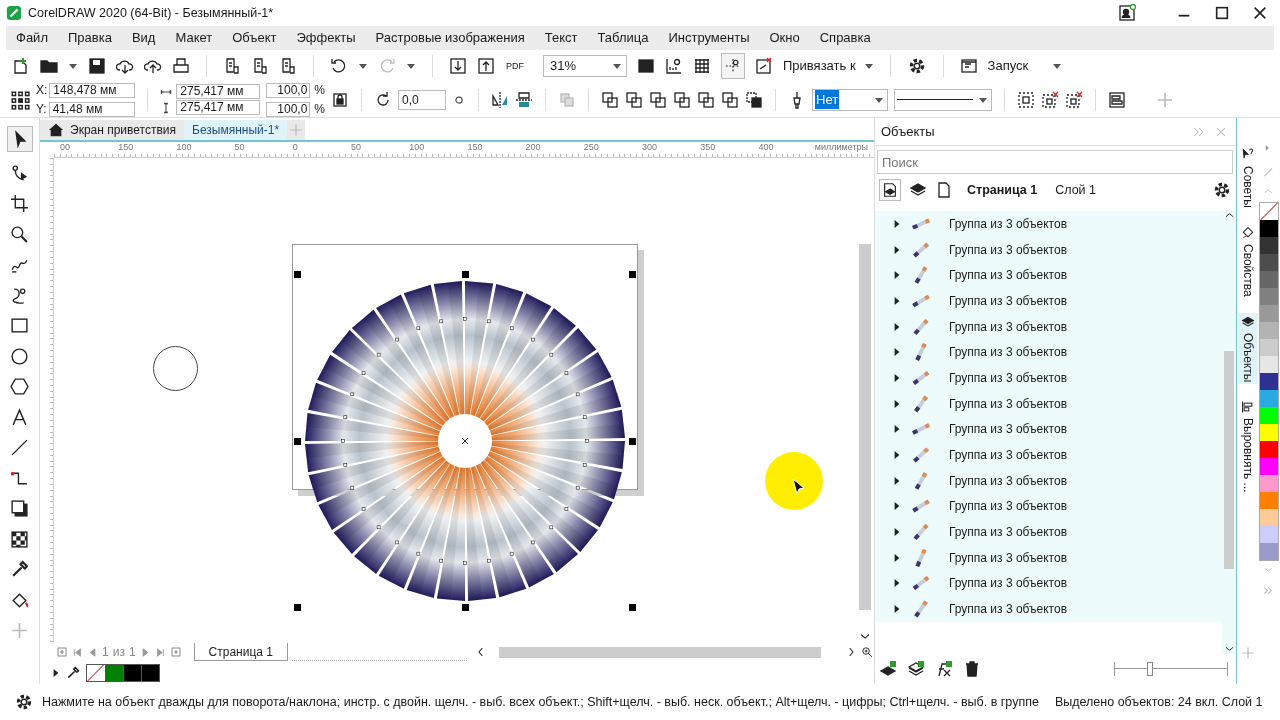 This screenshot has width=1280, height=720. I want to click on search-field: Поиск, so click(1055, 162).